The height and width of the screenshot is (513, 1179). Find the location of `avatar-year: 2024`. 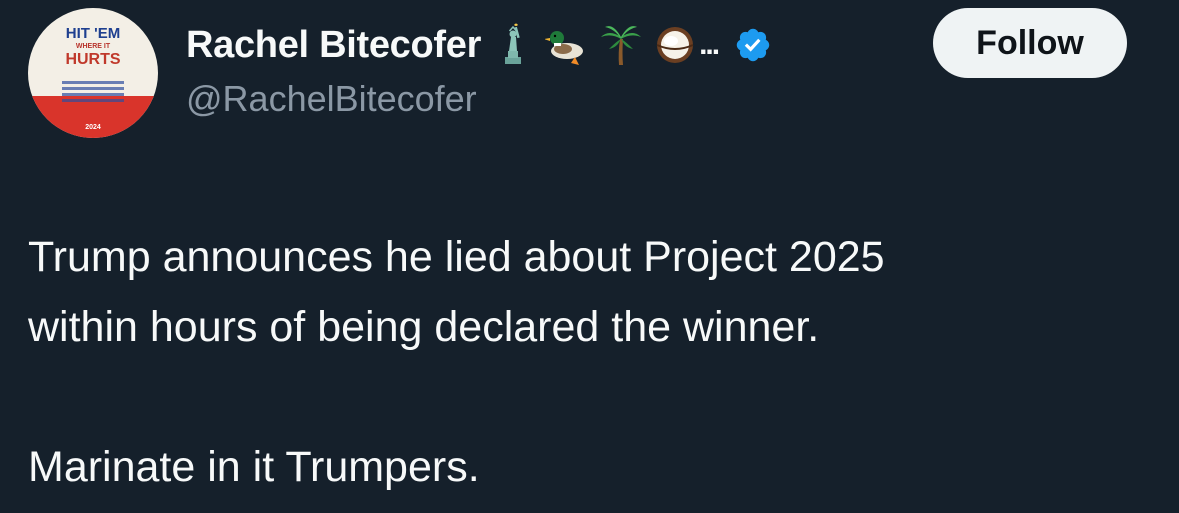

avatar-year: 2024 is located at coordinates (93, 127).